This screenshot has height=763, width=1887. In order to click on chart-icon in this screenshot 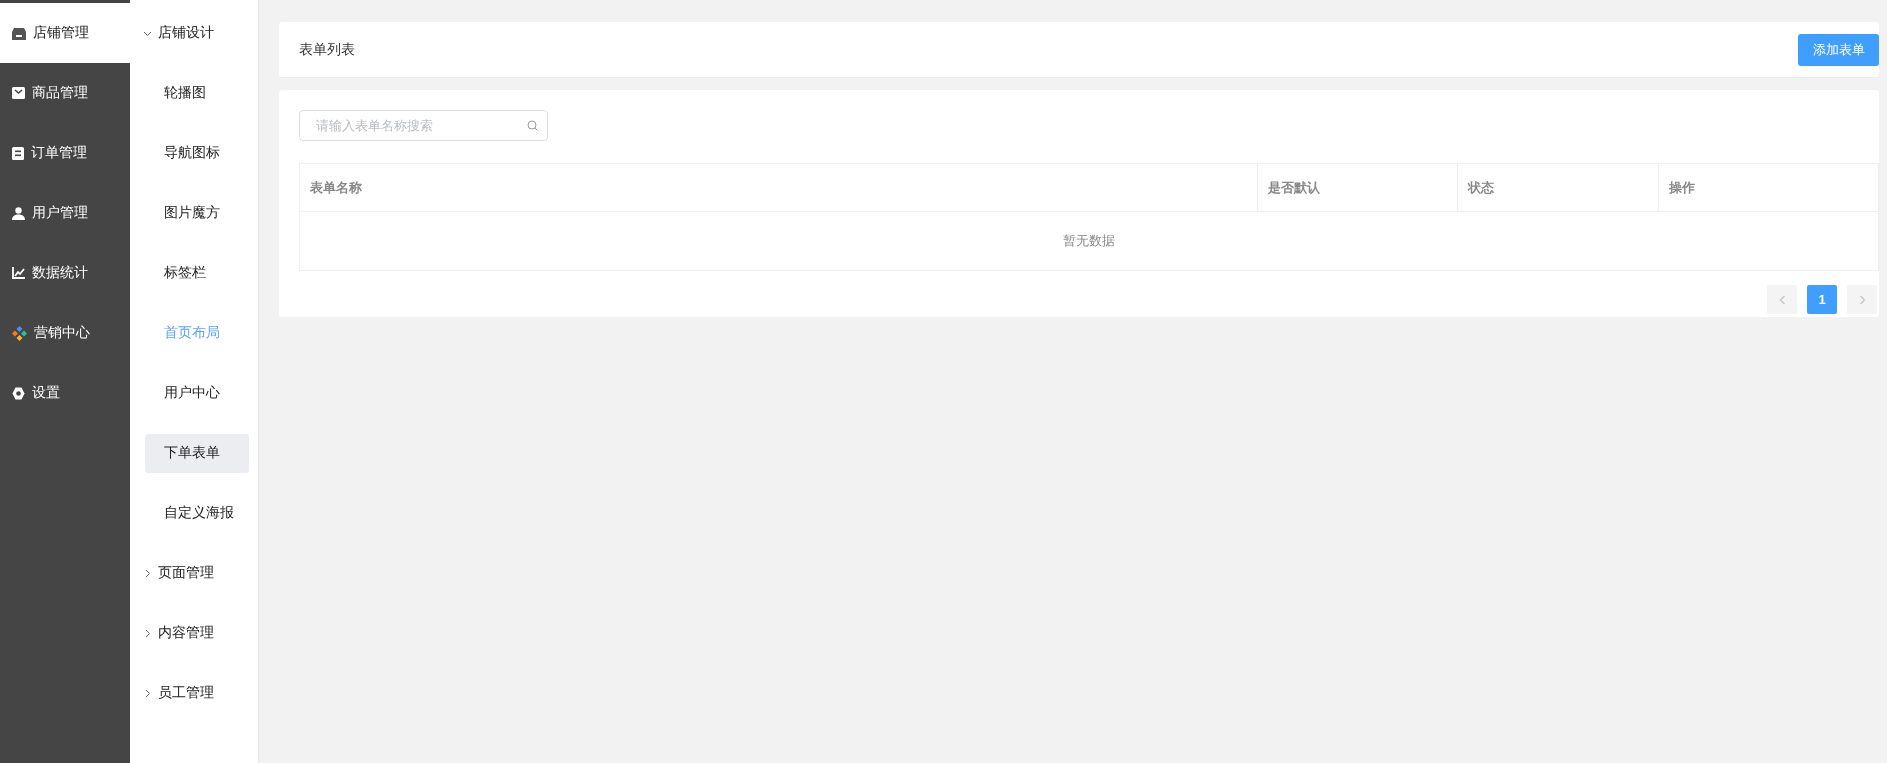, I will do `click(18, 273)`.